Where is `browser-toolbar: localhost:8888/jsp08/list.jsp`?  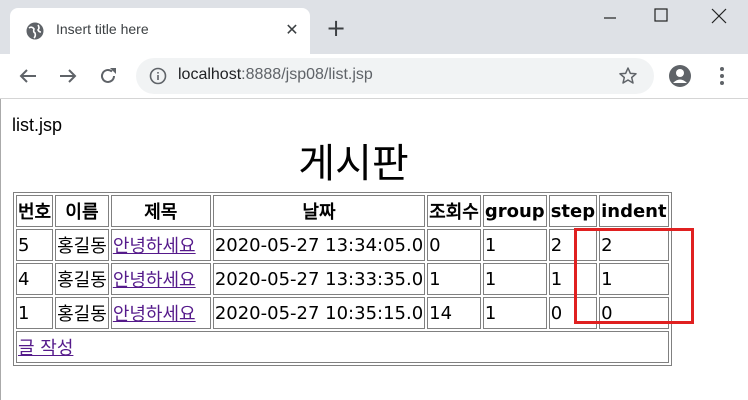 browser-toolbar: localhost:8888/jsp08/list.jsp is located at coordinates (374, 76).